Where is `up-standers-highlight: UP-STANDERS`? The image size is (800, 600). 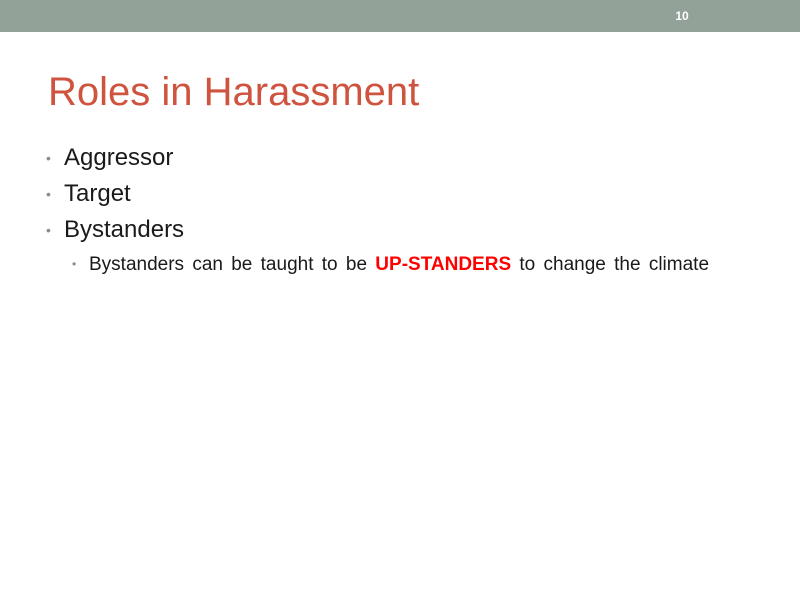
up-standers-highlight: UP-STANDERS is located at coordinates (443, 264).